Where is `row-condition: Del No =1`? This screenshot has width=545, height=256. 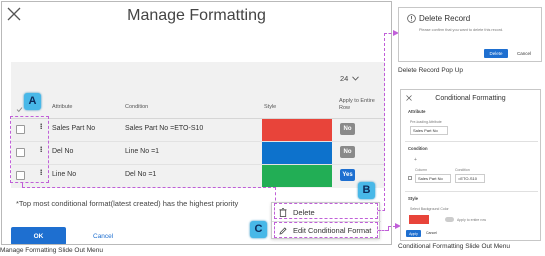 row-condition: Del No =1 is located at coordinates (141, 174).